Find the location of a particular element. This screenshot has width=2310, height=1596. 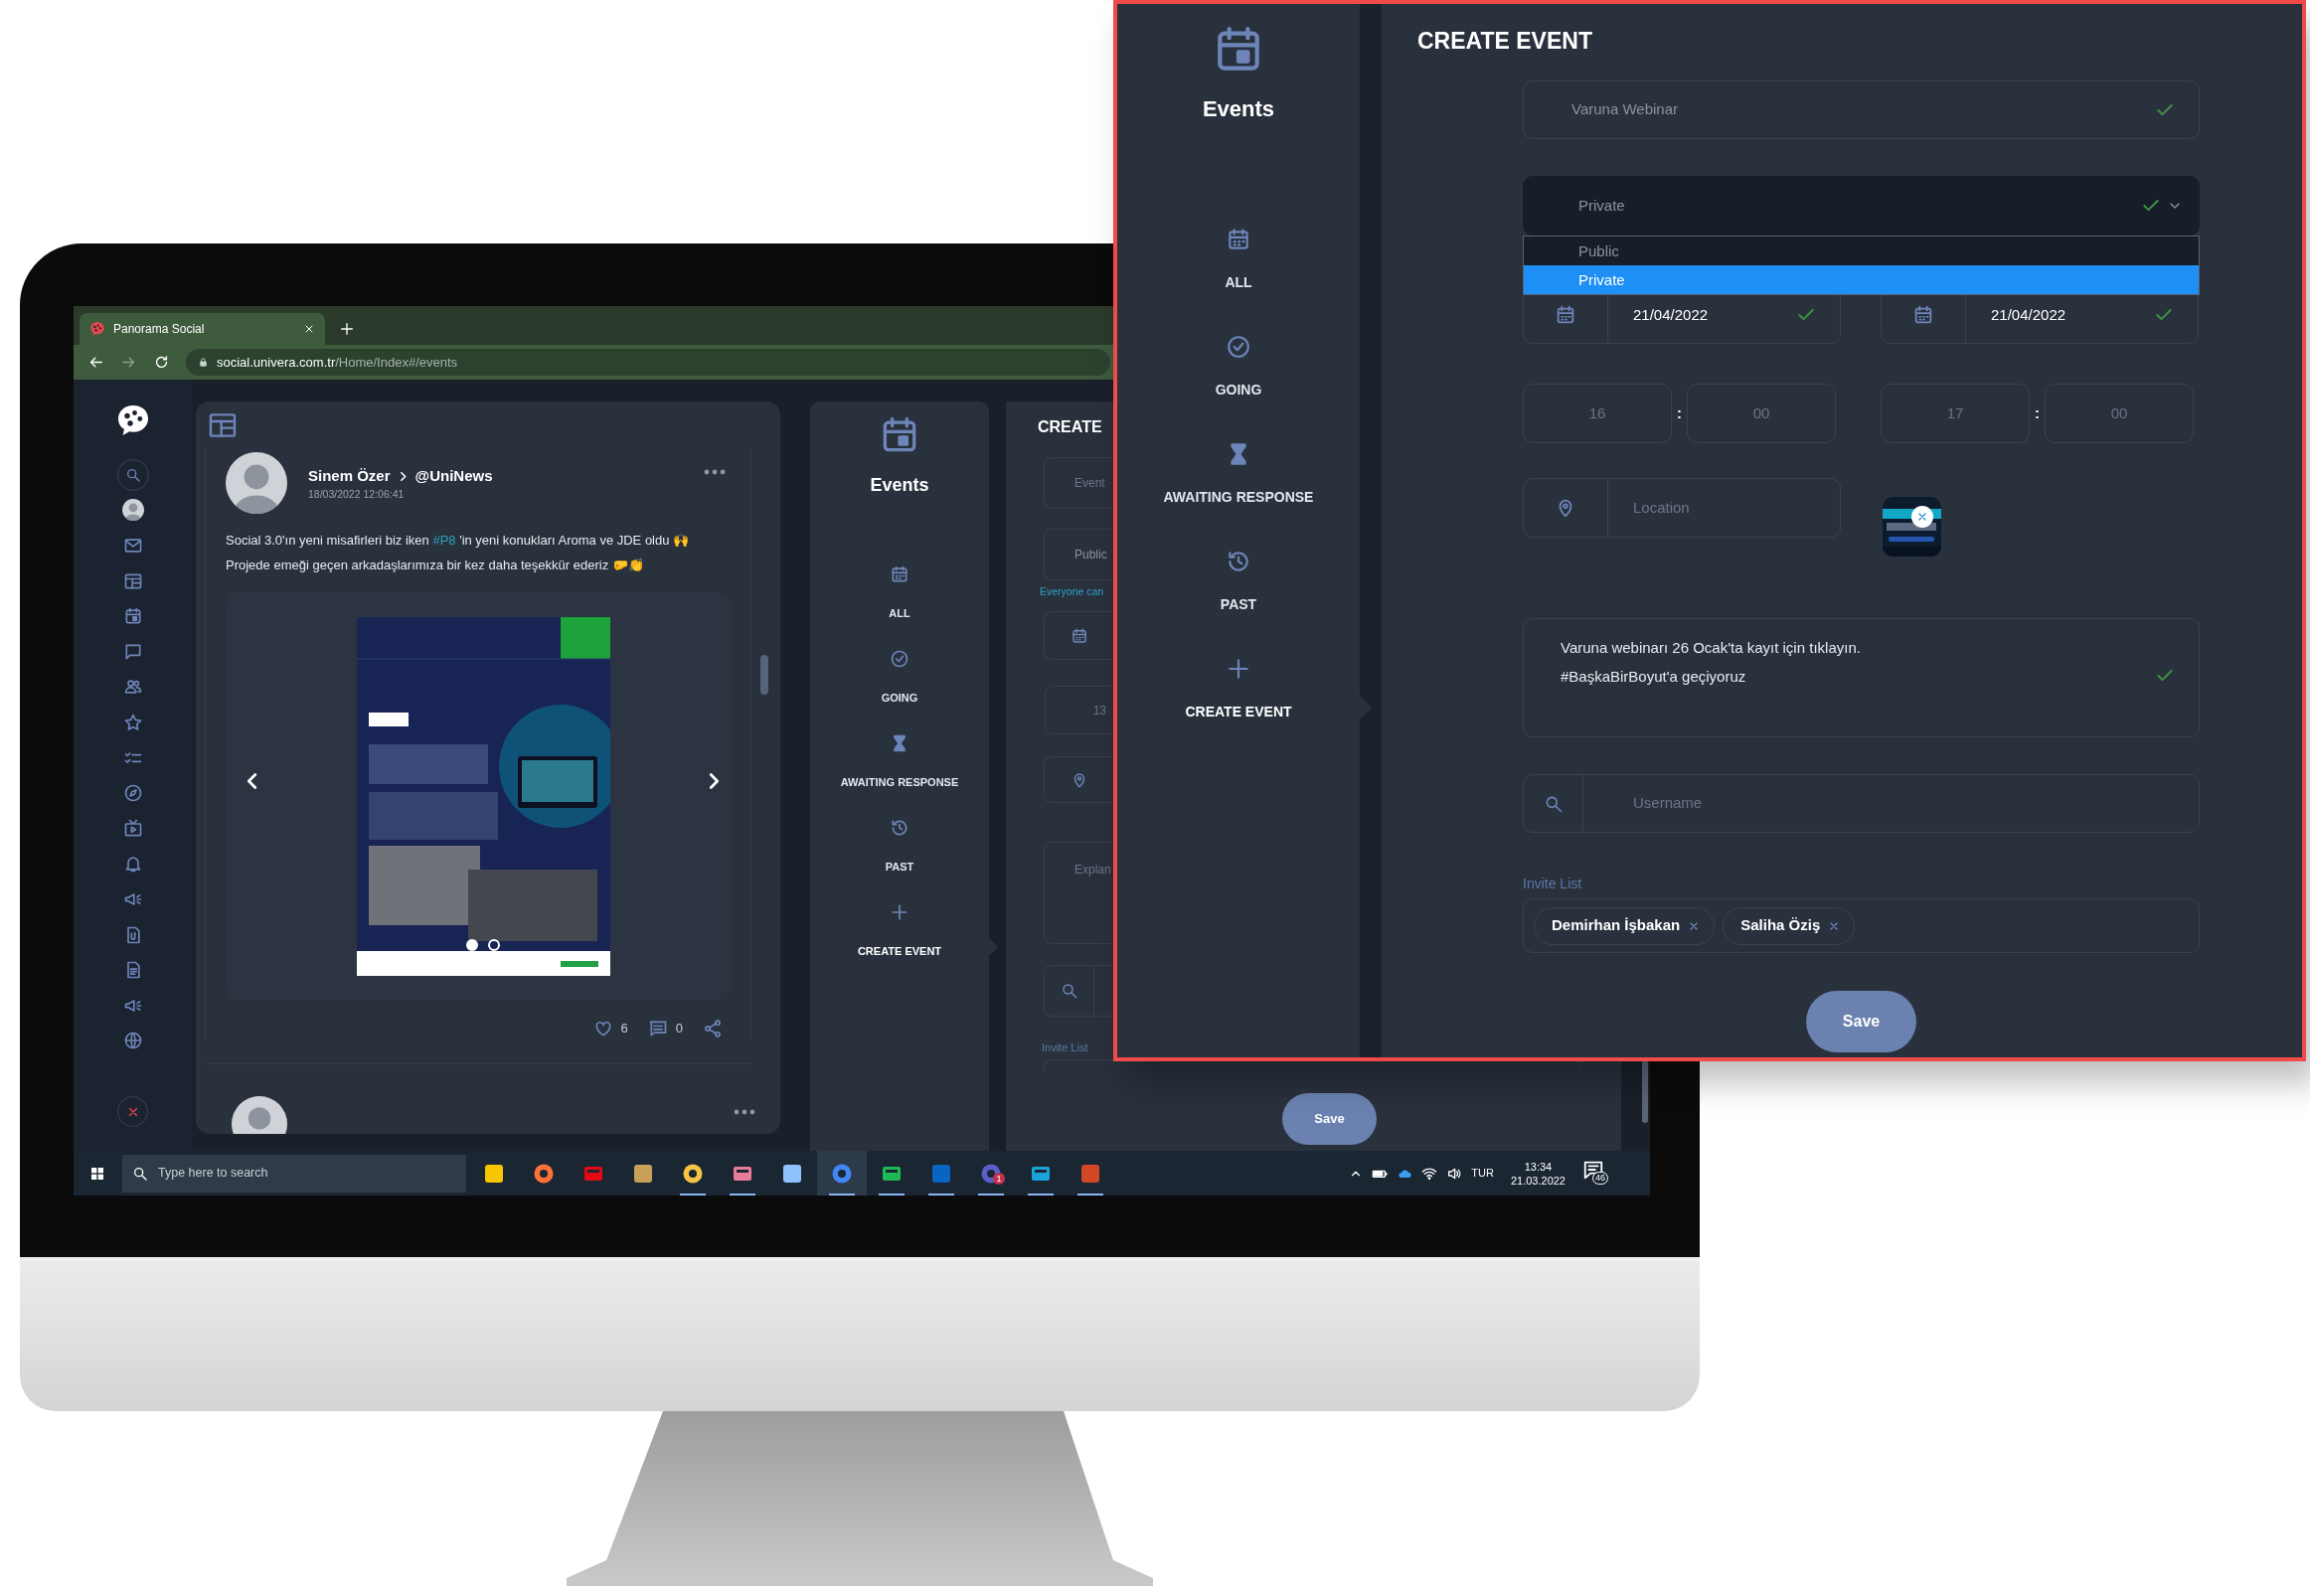

mail-icon is located at coordinates (132, 546).